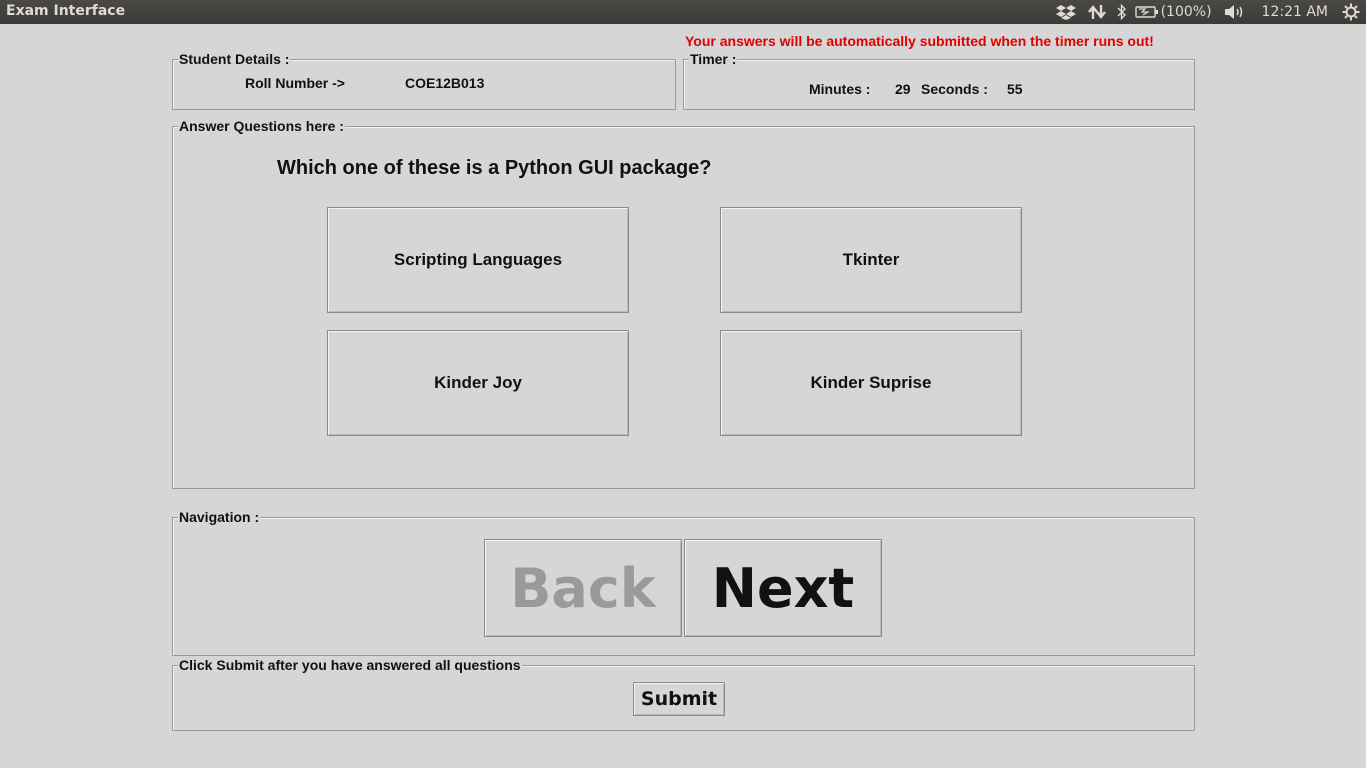  I want to click on timer-frame: Timer : Minutes : 29 Seconds : 55, so click(939, 80).